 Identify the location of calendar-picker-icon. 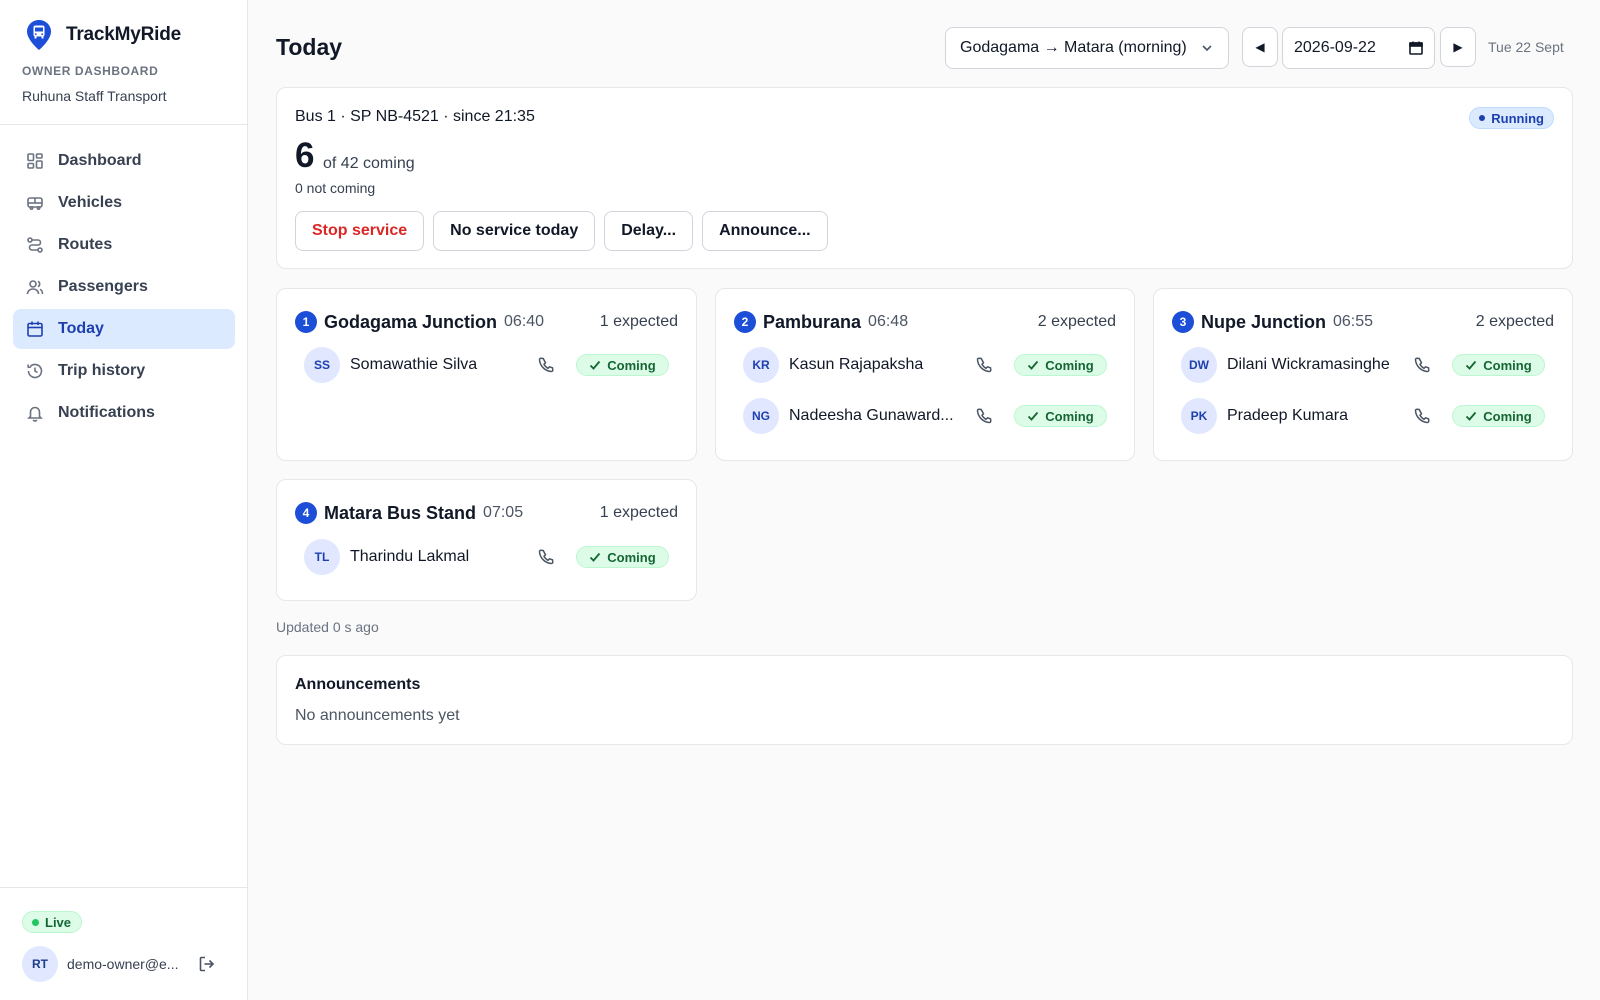
(1416, 50).